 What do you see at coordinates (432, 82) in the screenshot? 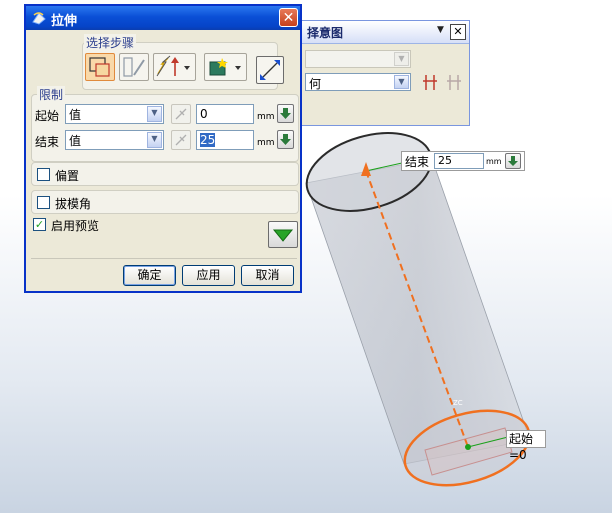
I see `stop-at-intersection-icon` at bounding box center [432, 82].